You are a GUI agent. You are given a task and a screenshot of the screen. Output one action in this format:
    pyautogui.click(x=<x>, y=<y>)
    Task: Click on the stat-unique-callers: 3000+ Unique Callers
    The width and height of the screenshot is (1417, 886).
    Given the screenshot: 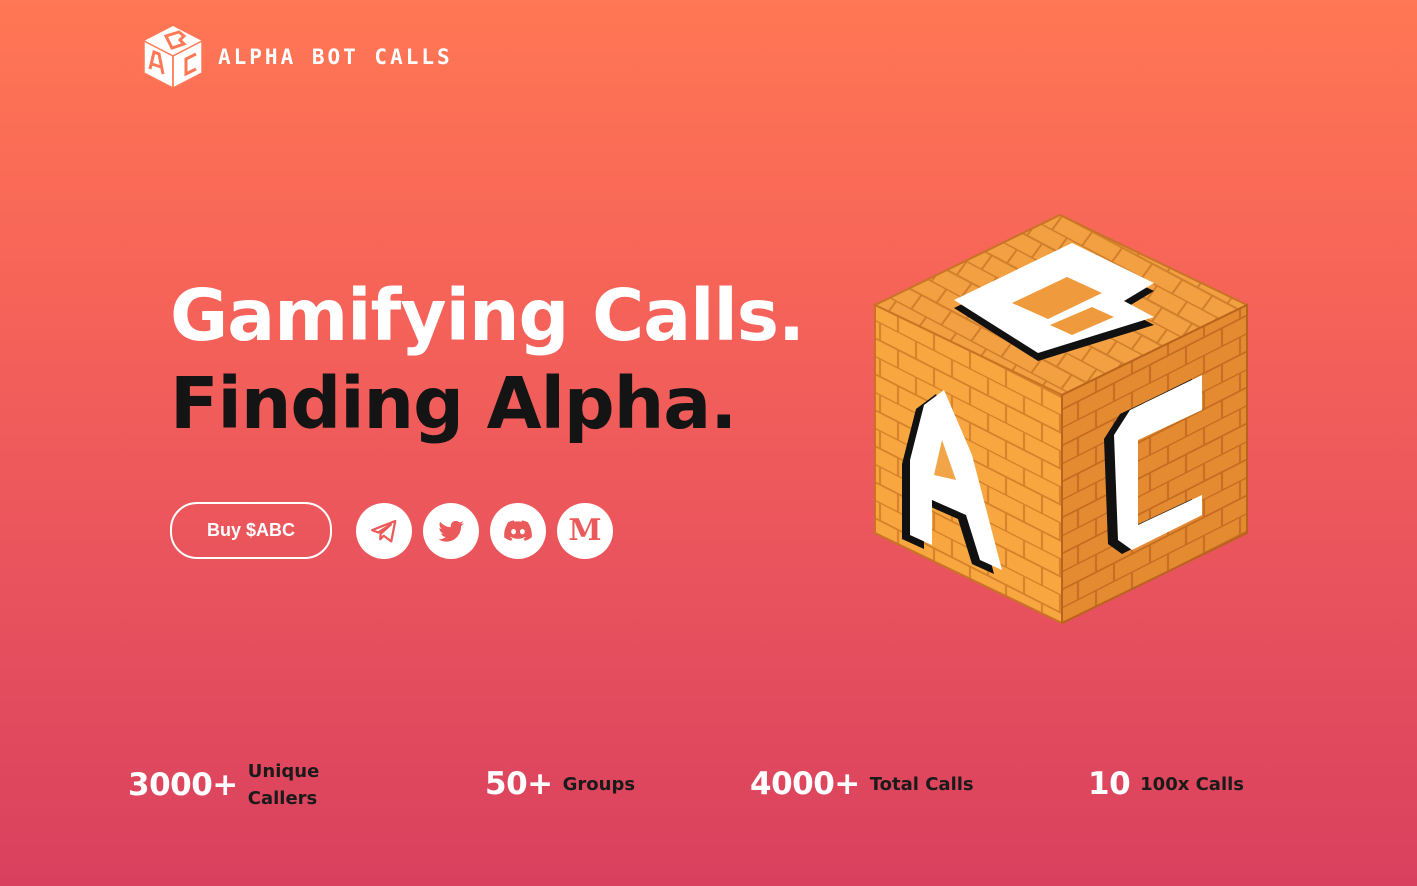 What is the action you would take?
    pyautogui.click(x=228, y=785)
    